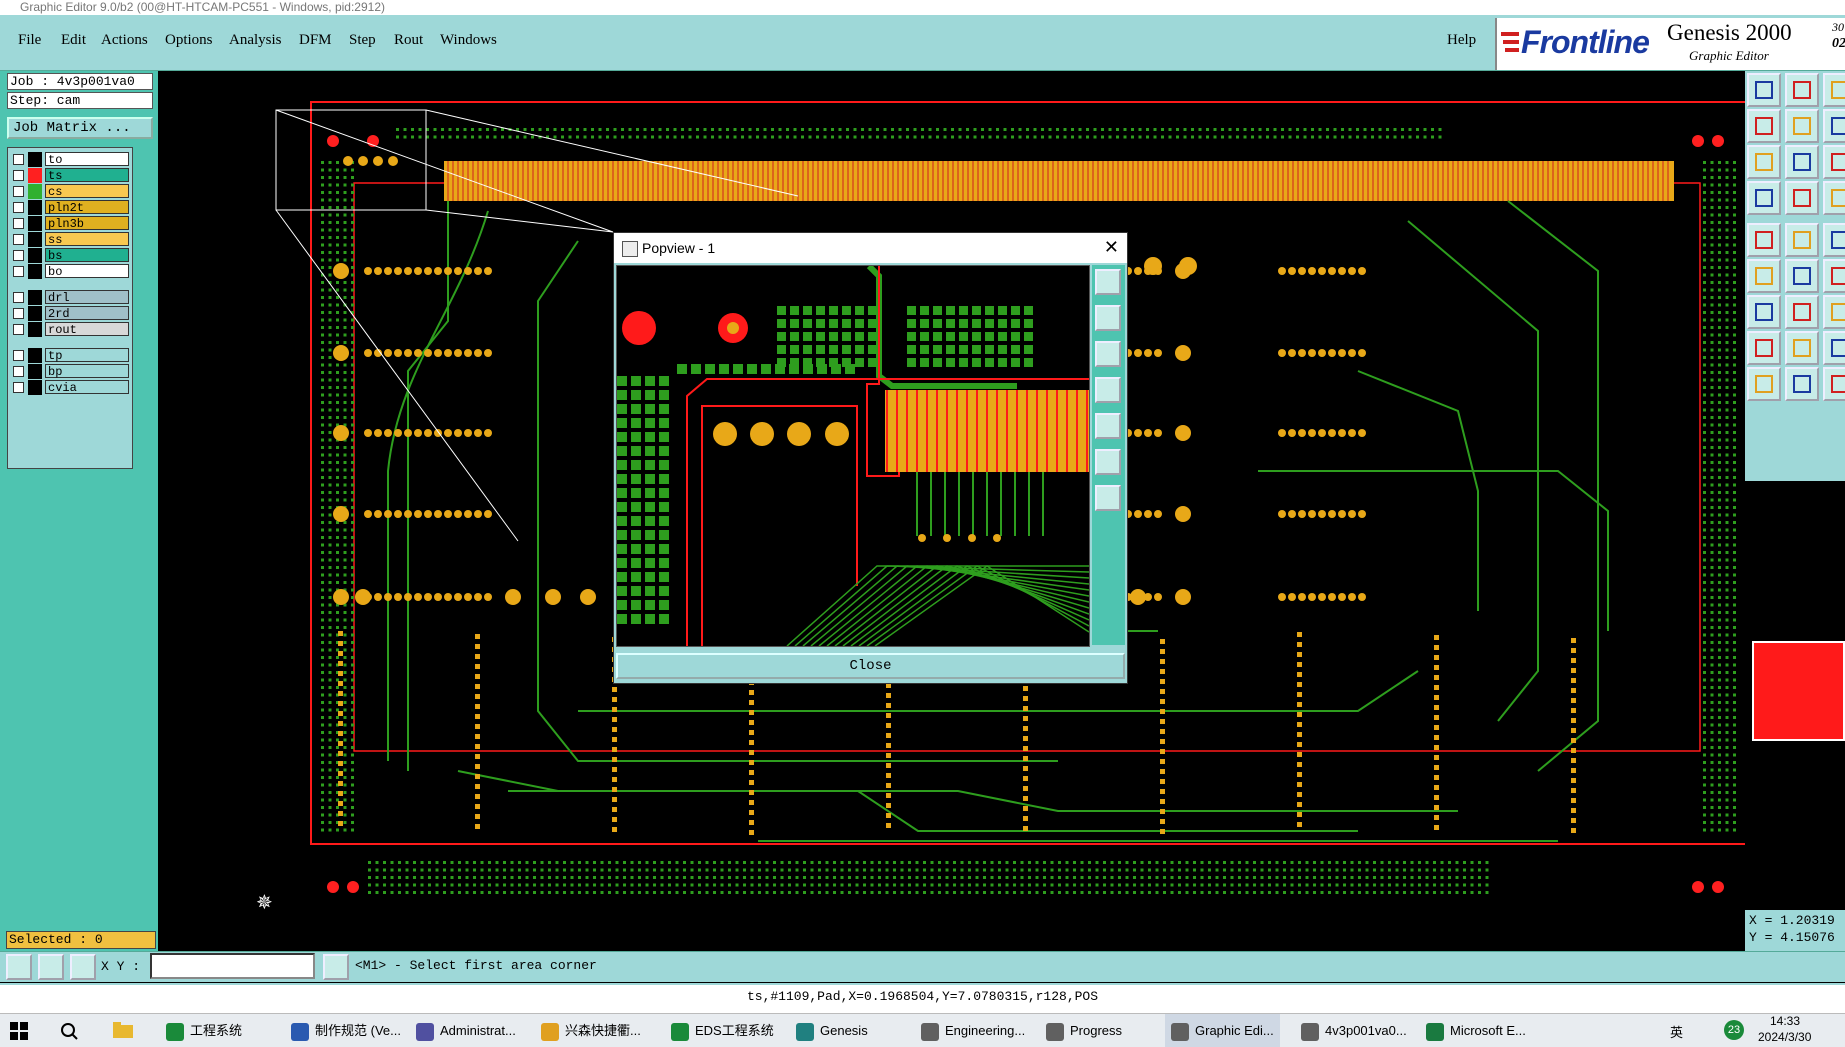 This screenshot has width=1845, height=1047. Describe the element at coordinates (87, 329) in the screenshot. I see `layer-name: rout` at that location.